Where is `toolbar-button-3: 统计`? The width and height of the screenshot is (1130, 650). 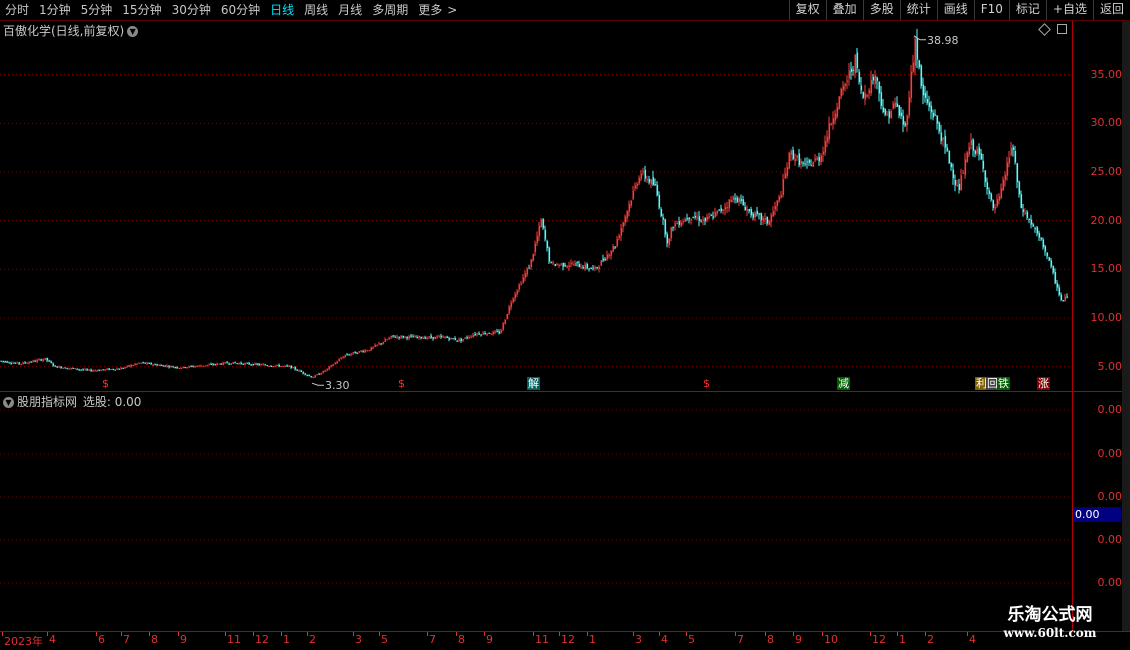
toolbar-button-3: 统计 is located at coordinates (918, 10).